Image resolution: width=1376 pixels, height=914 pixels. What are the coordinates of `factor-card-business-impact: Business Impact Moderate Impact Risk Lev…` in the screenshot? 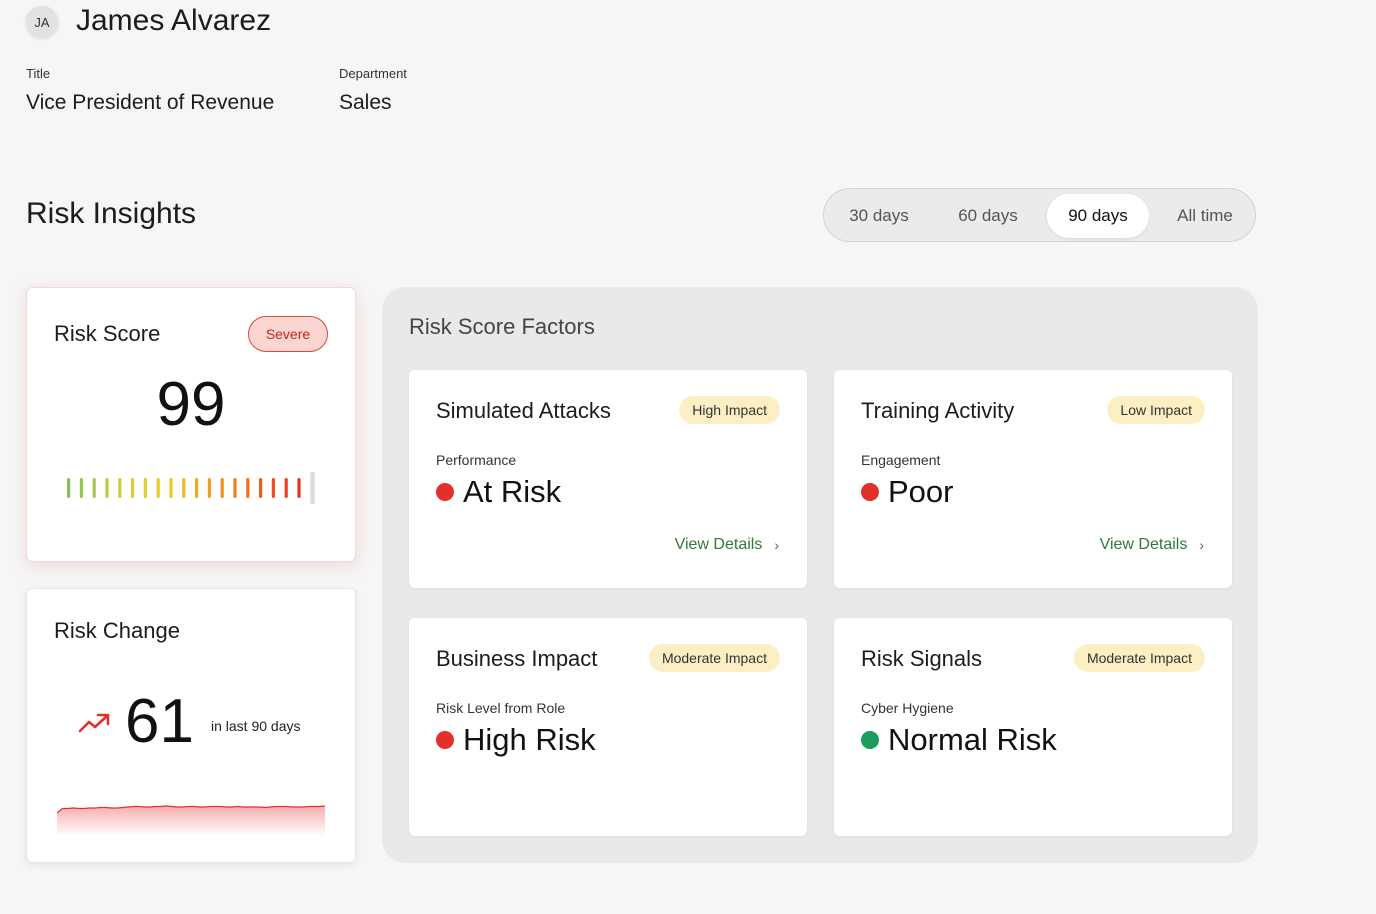 It's located at (608, 727).